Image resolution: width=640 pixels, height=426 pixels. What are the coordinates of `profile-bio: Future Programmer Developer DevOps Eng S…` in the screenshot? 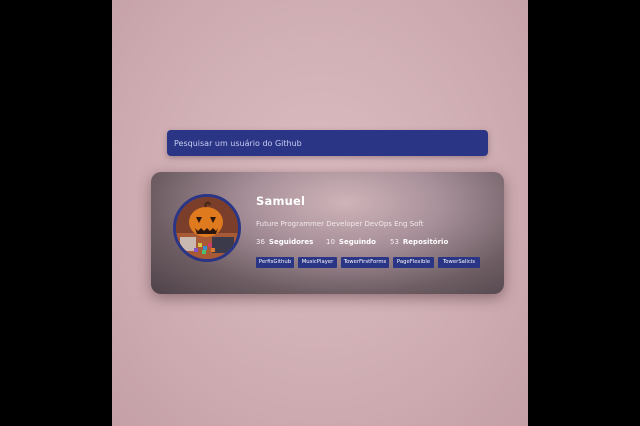 It's located at (340, 224).